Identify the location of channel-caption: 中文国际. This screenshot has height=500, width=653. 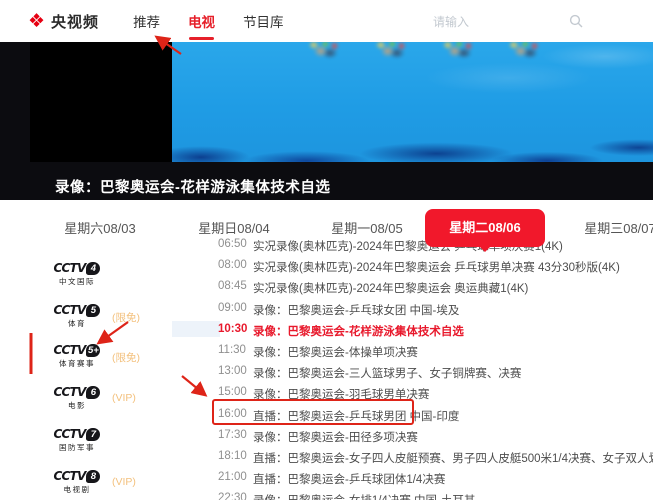
(77, 281).